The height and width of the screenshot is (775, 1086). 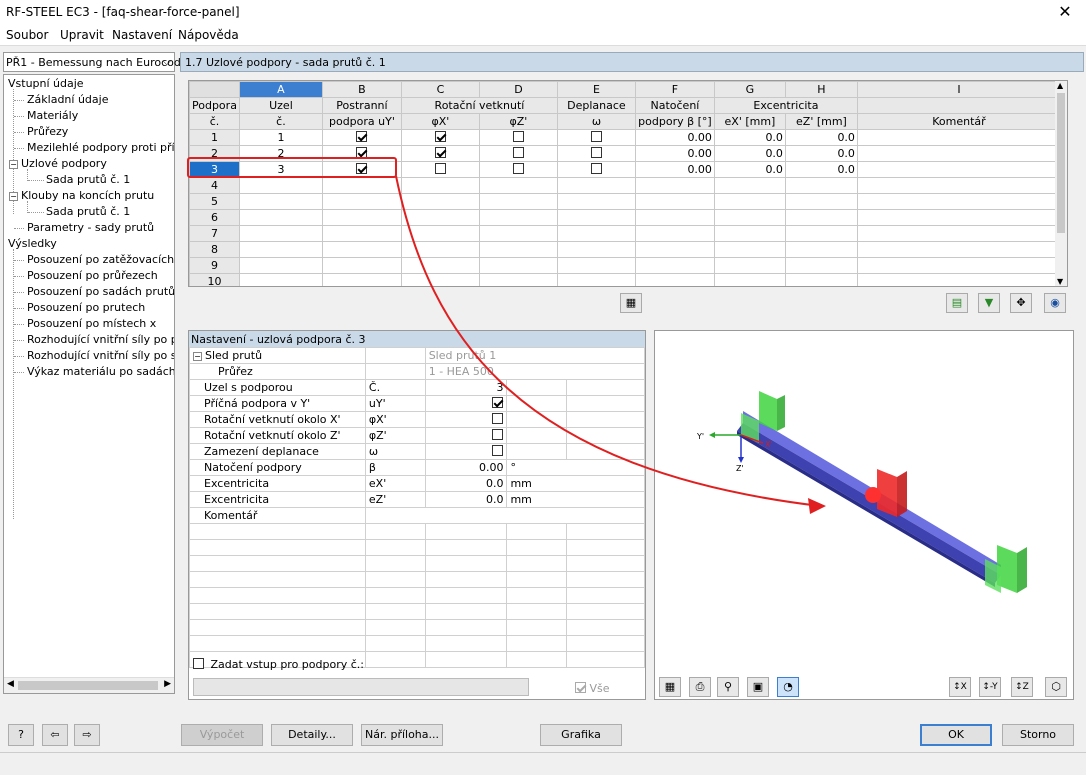 I want to click on ok-button: OK, so click(x=956, y=735).